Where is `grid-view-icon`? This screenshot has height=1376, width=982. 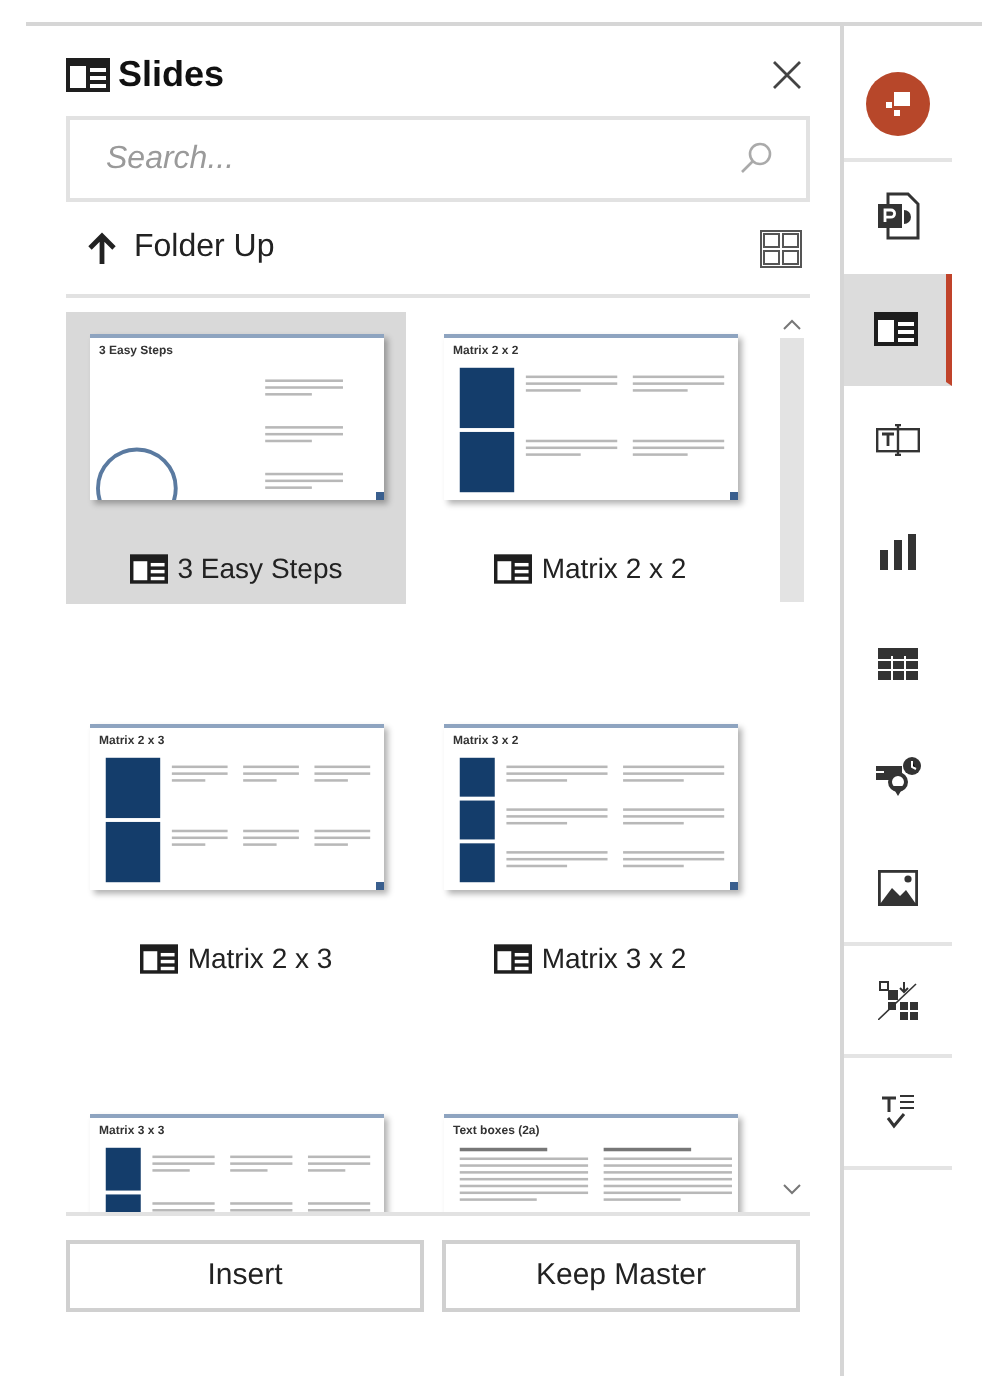
grid-view-icon is located at coordinates (781, 248).